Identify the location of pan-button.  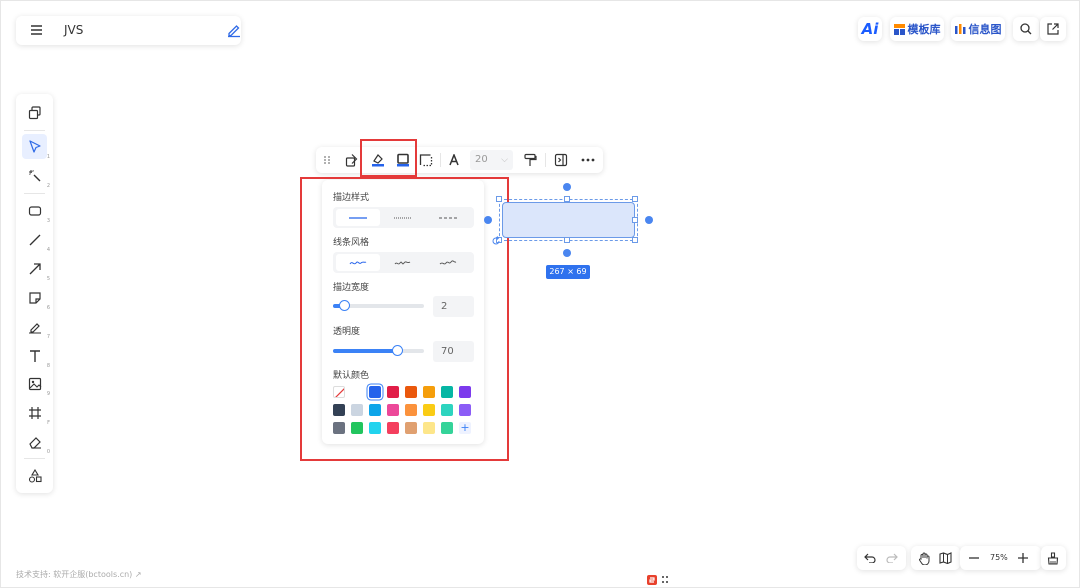
(924, 558).